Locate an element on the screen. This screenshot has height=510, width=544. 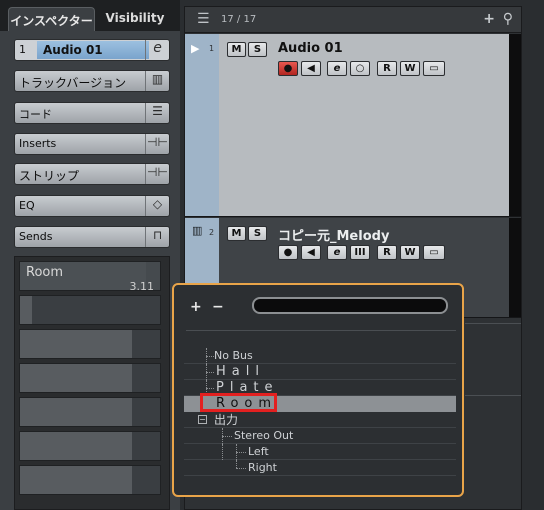
track-count: 17 / 17 is located at coordinates (239, 19).